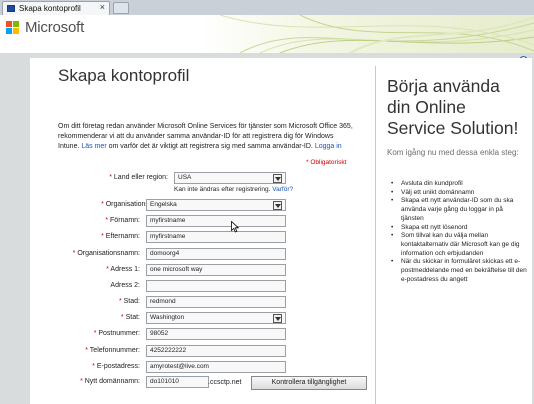 Image resolution: width=534 pixels, height=404 pixels. Describe the element at coordinates (130, 317) in the screenshot. I see `state-label: * Stat:` at that location.